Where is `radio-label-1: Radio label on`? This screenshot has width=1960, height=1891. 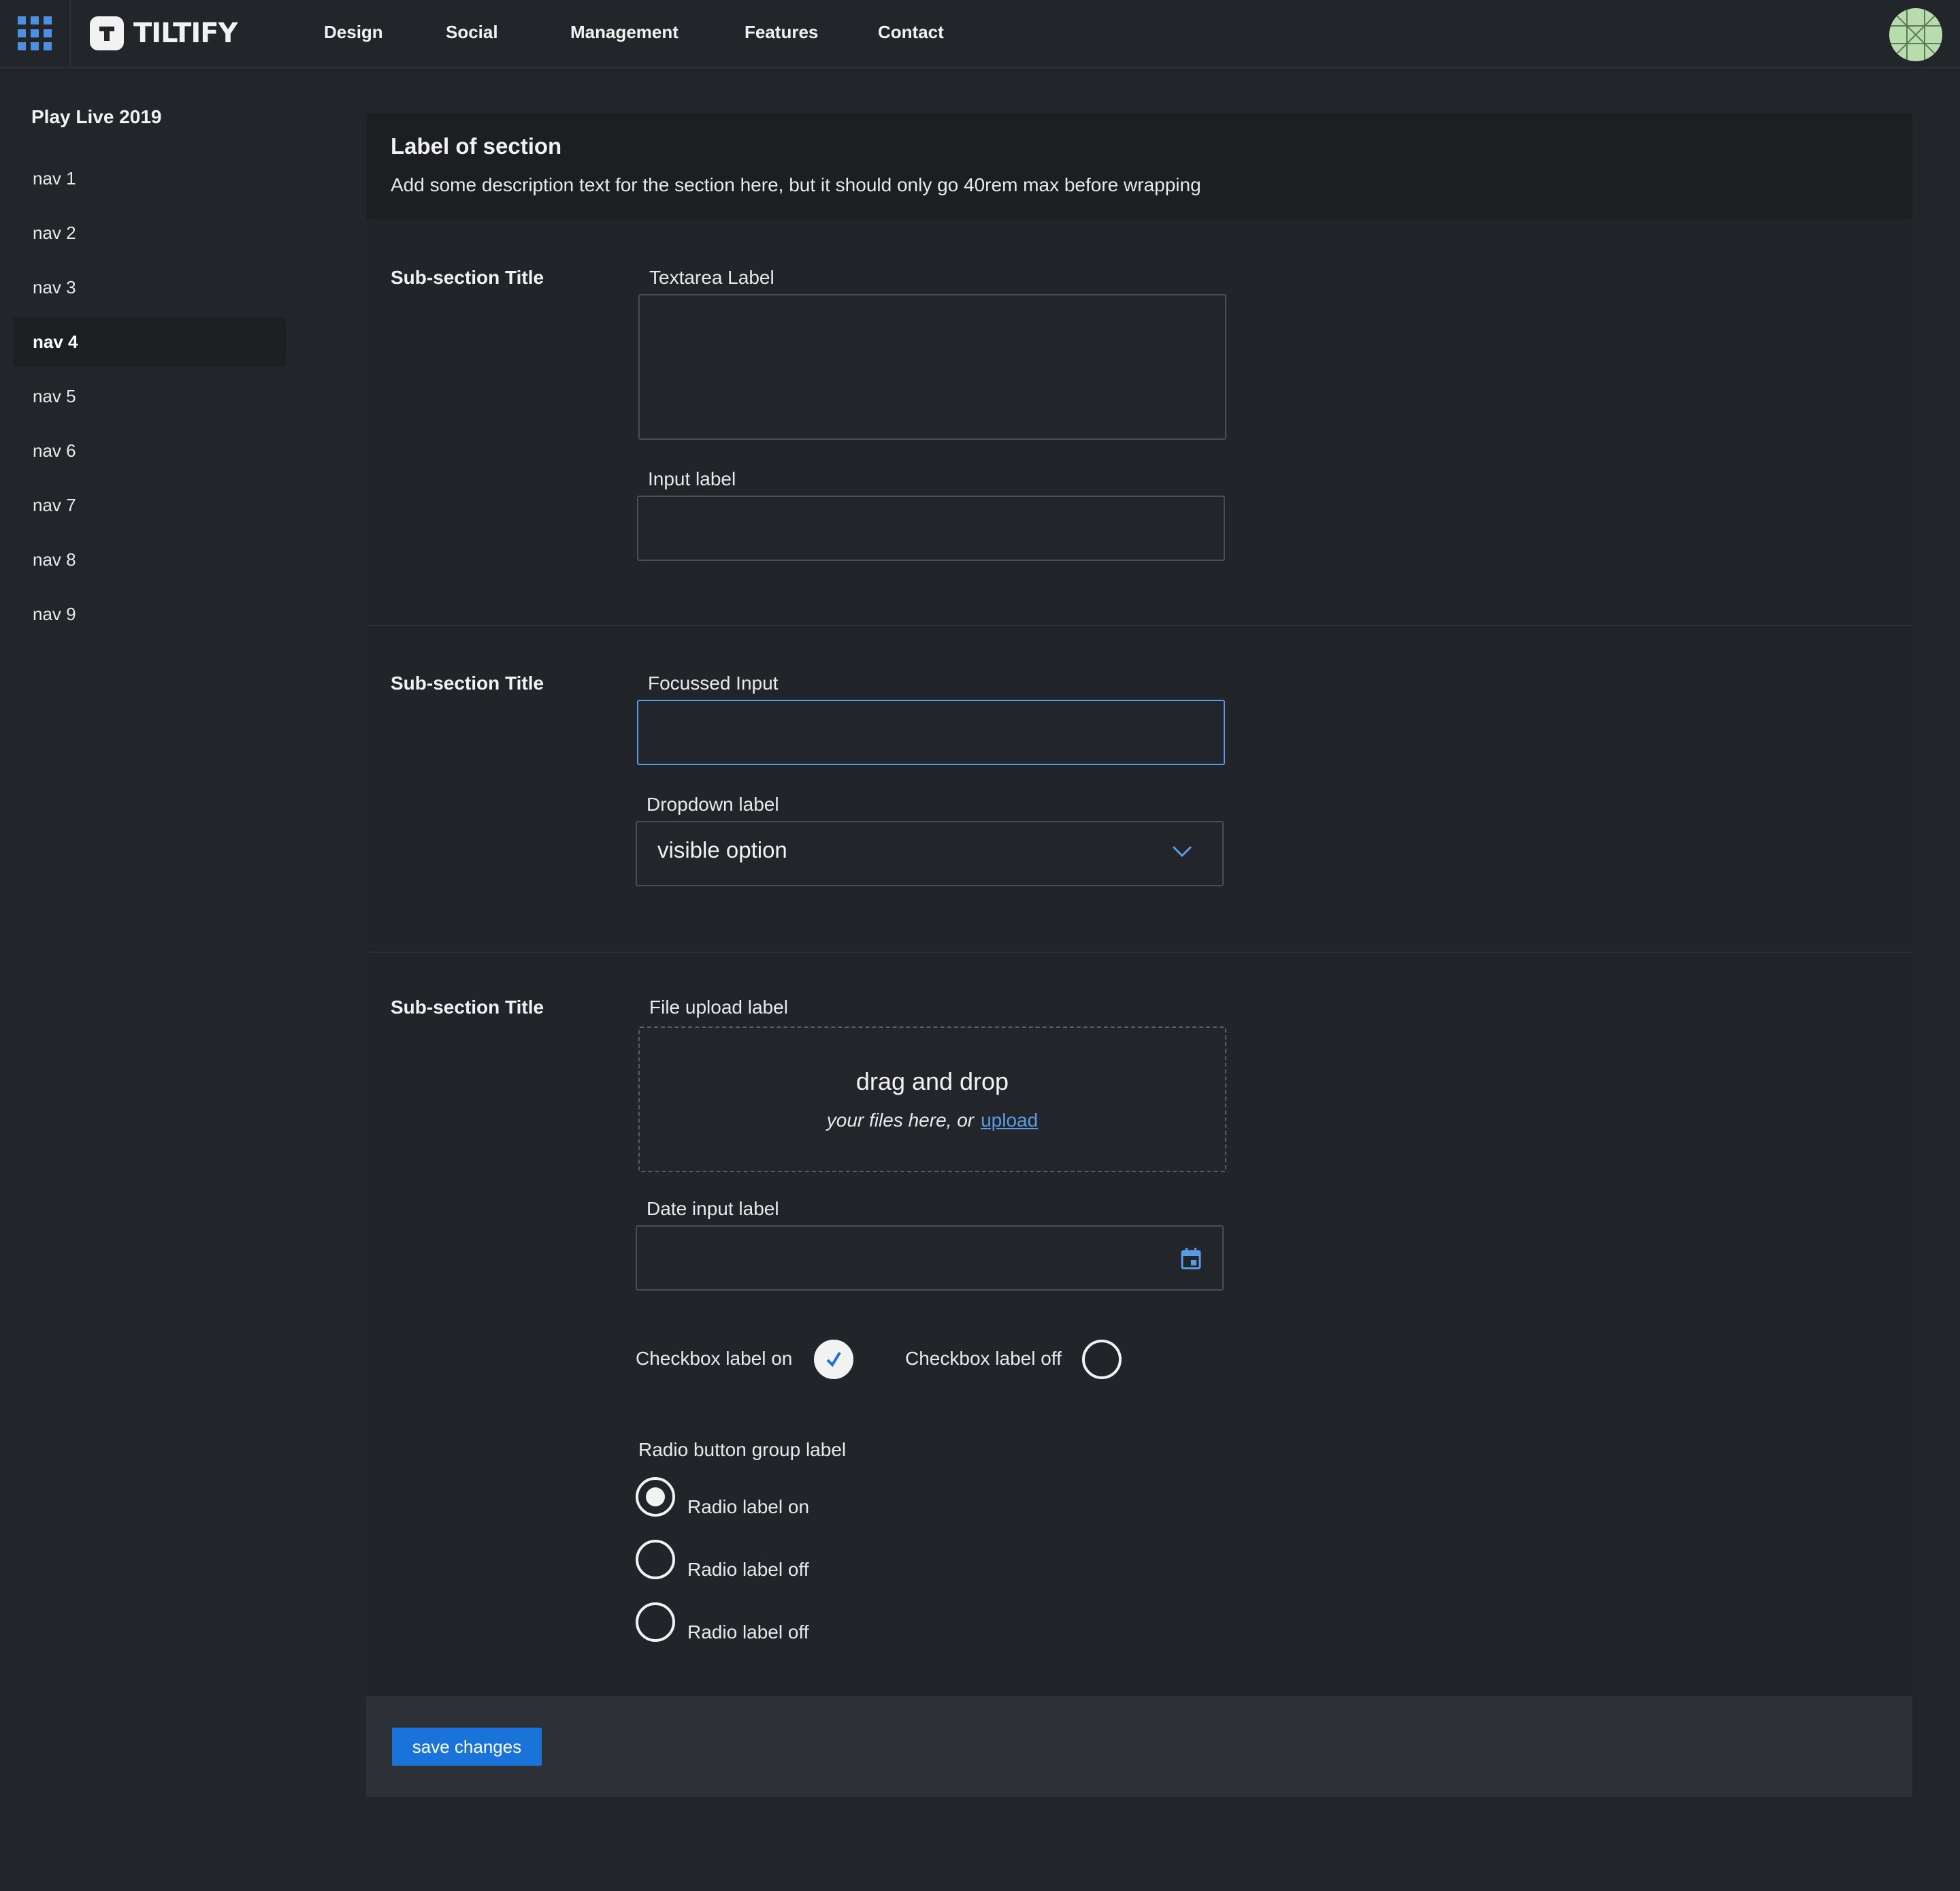
radio-label-1: Radio label on is located at coordinates (748, 1506).